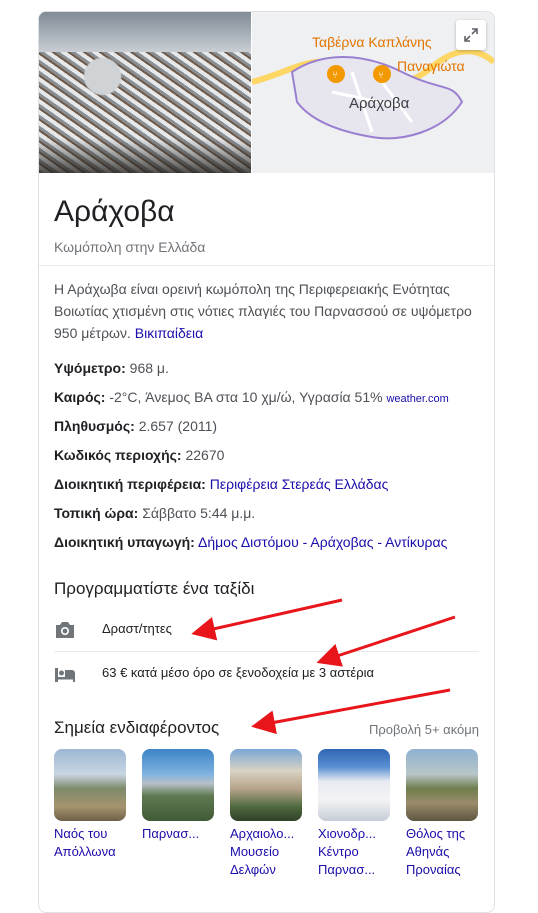  What do you see at coordinates (351, 711) in the screenshot?
I see `arrow-poi` at bounding box center [351, 711].